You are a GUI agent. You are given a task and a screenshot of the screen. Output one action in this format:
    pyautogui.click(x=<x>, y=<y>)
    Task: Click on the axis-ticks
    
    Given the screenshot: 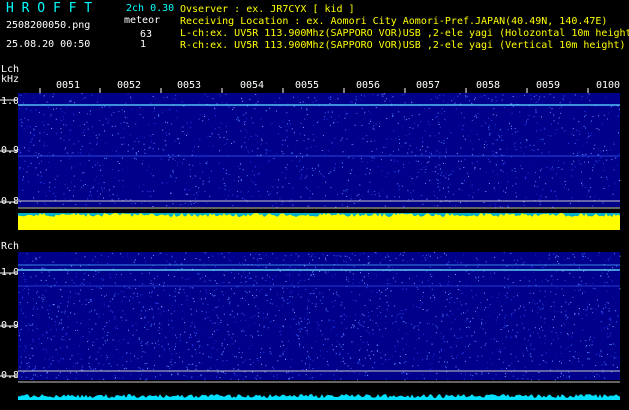 What is the action you would take?
    pyautogui.click(x=8, y=238)
    